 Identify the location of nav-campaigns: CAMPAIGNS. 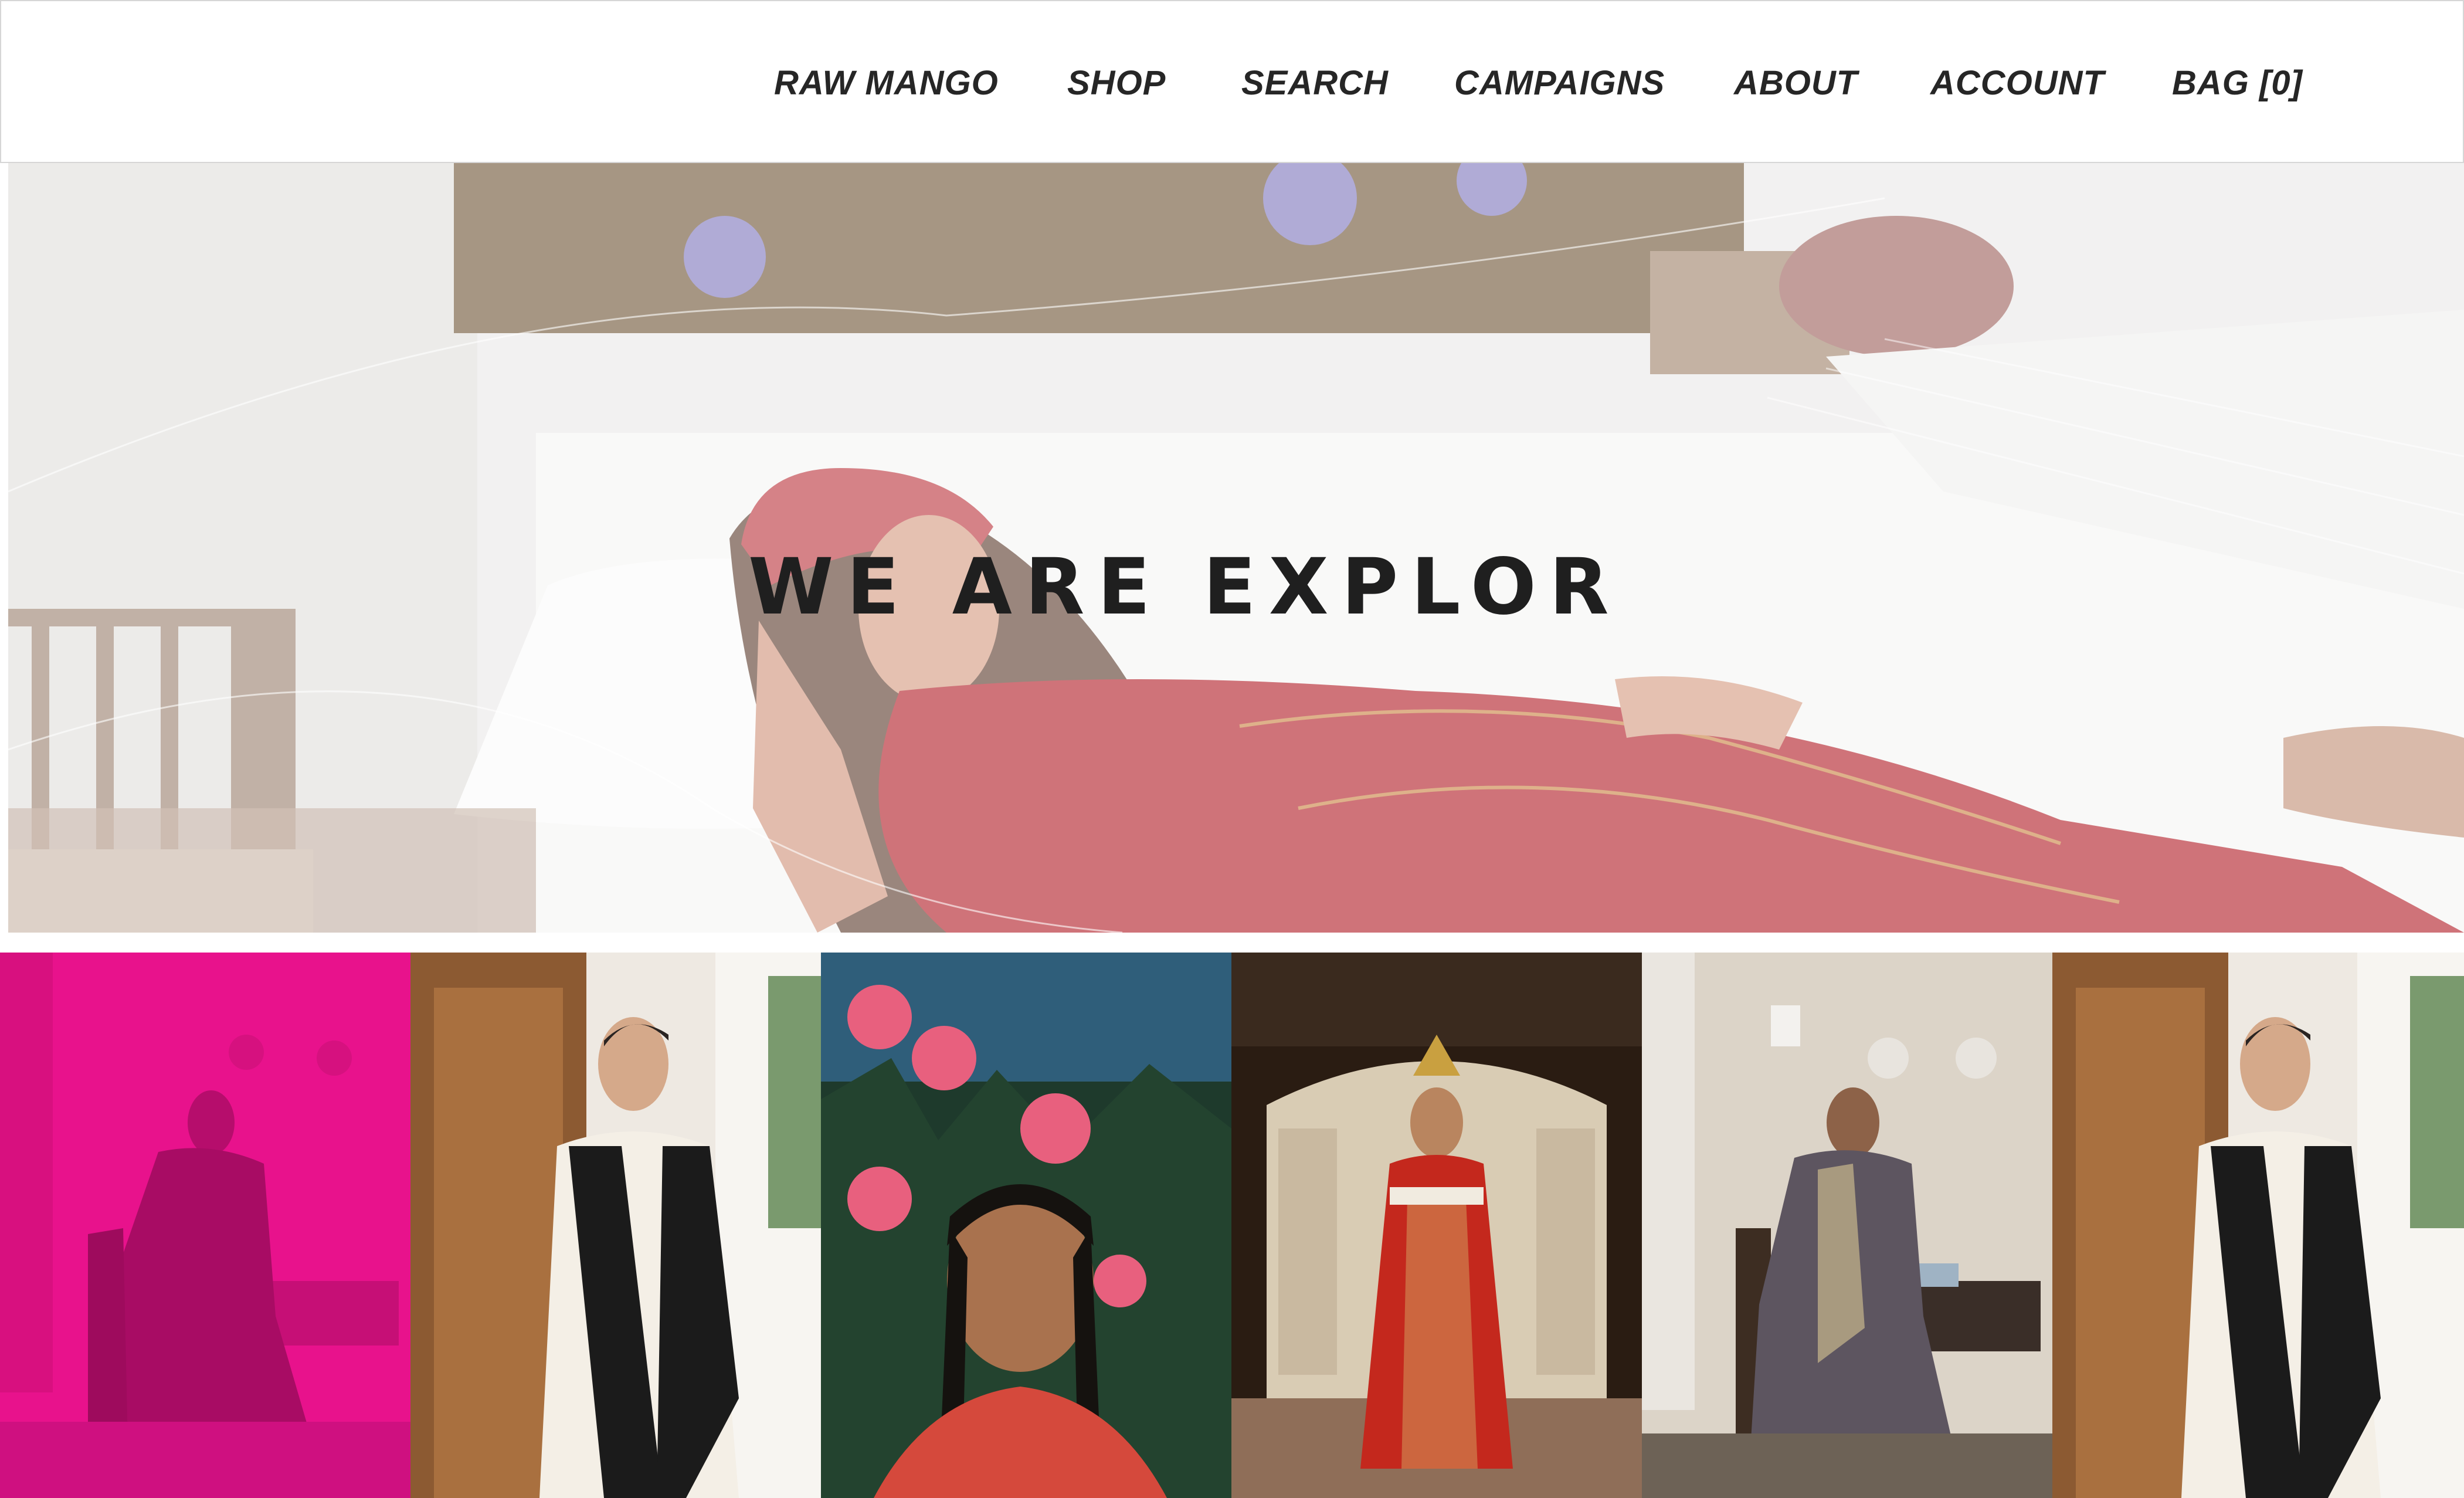
(1559, 83).